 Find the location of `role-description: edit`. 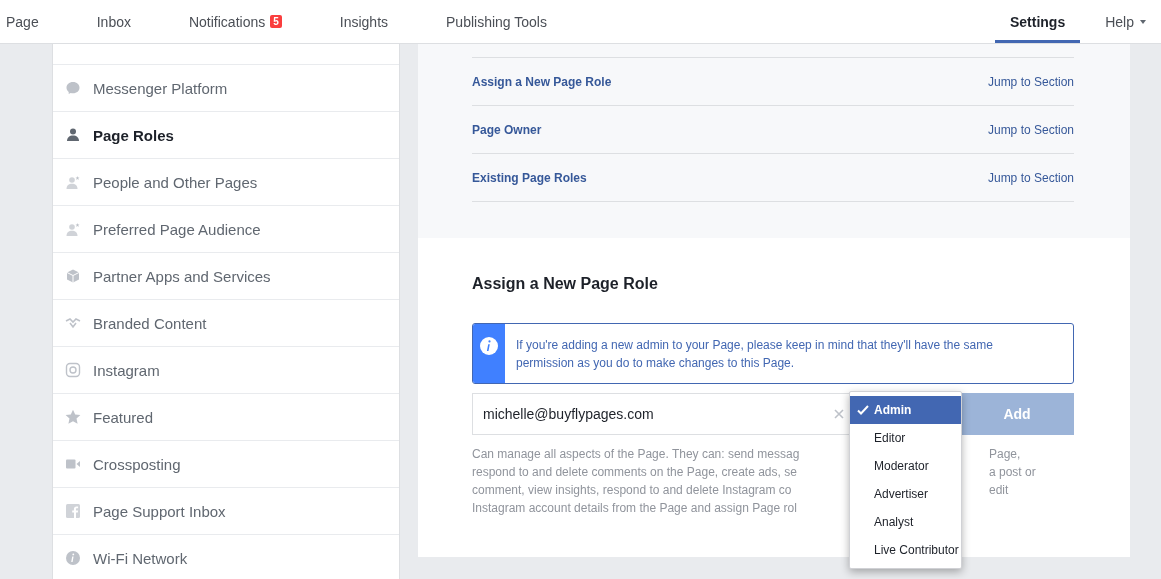

role-description: edit is located at coordinates (999, 490).